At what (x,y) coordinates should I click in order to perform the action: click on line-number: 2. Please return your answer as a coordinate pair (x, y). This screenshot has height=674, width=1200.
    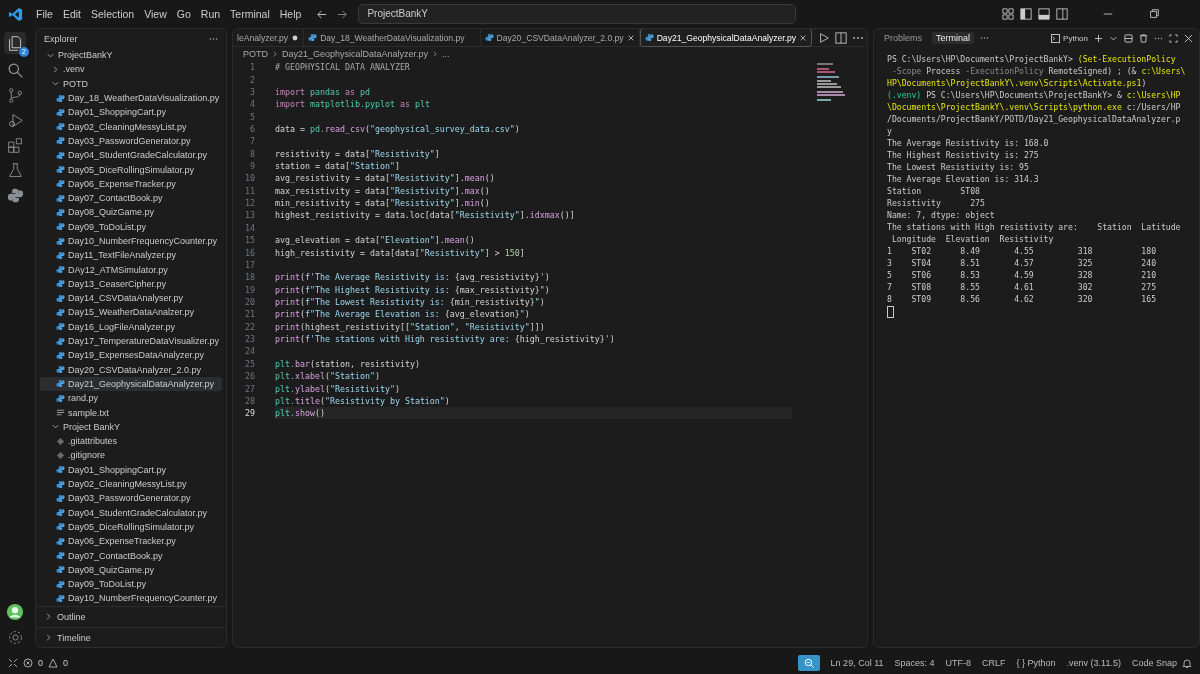
    Looking at the image, I should click on (252, 79).